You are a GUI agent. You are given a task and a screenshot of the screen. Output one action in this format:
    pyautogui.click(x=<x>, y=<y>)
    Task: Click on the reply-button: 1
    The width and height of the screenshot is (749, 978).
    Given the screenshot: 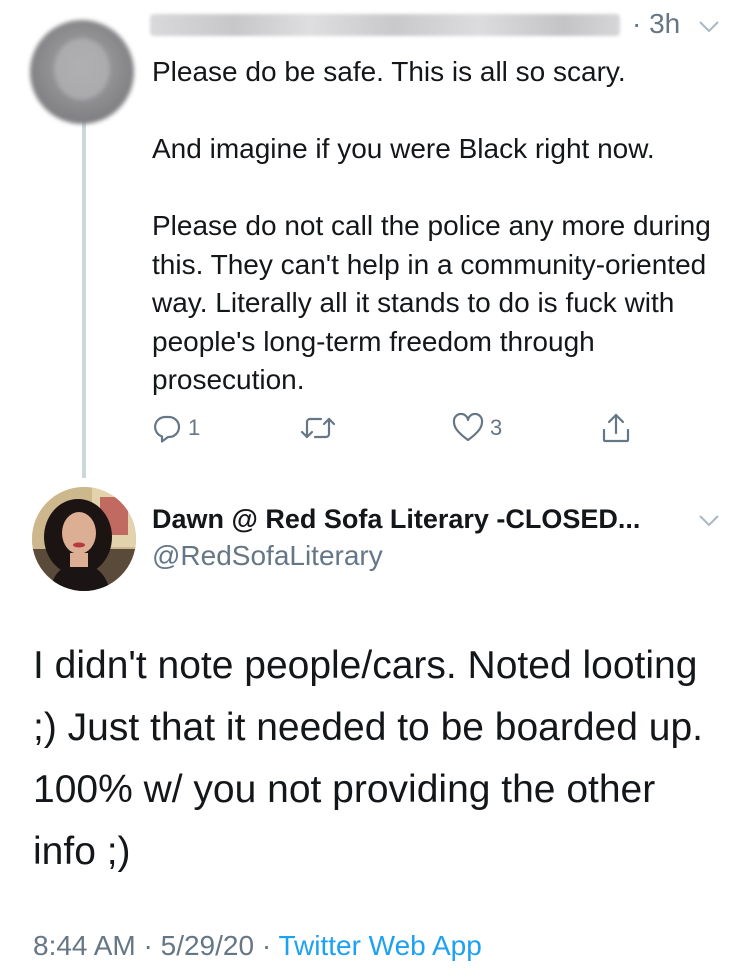 What is the action you would take?
    pyautogui.click(x=176, y=428)
    